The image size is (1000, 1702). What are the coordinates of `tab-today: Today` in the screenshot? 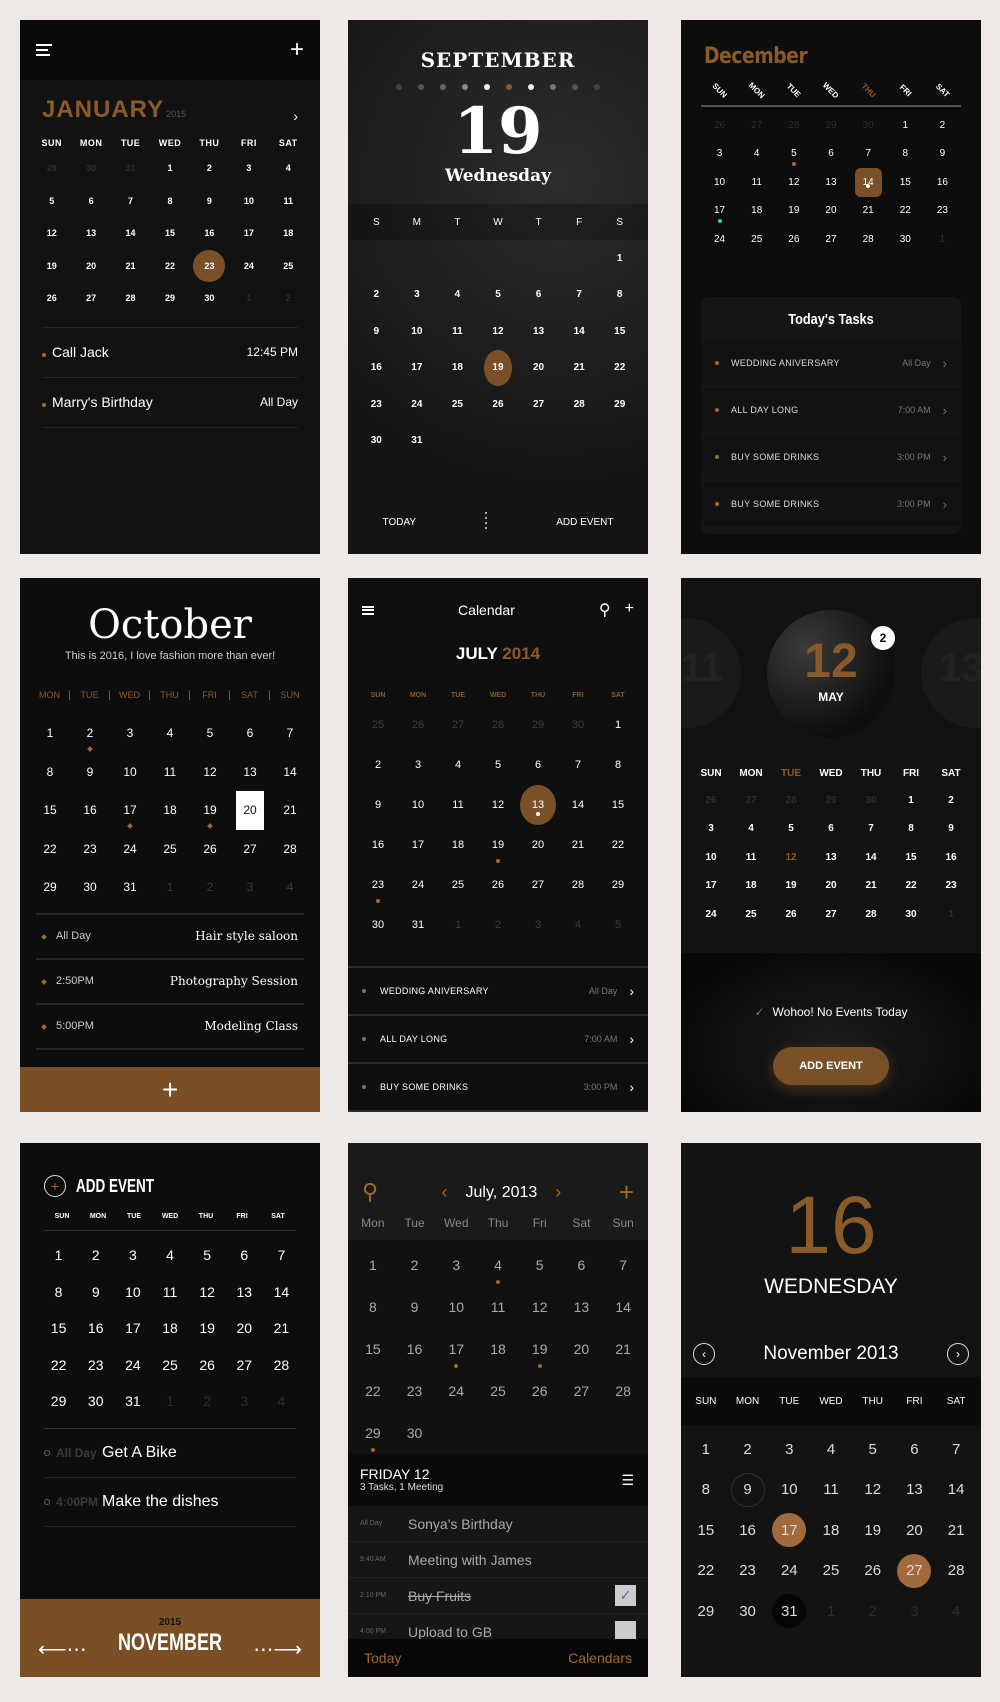 It's located at (382, 1658).